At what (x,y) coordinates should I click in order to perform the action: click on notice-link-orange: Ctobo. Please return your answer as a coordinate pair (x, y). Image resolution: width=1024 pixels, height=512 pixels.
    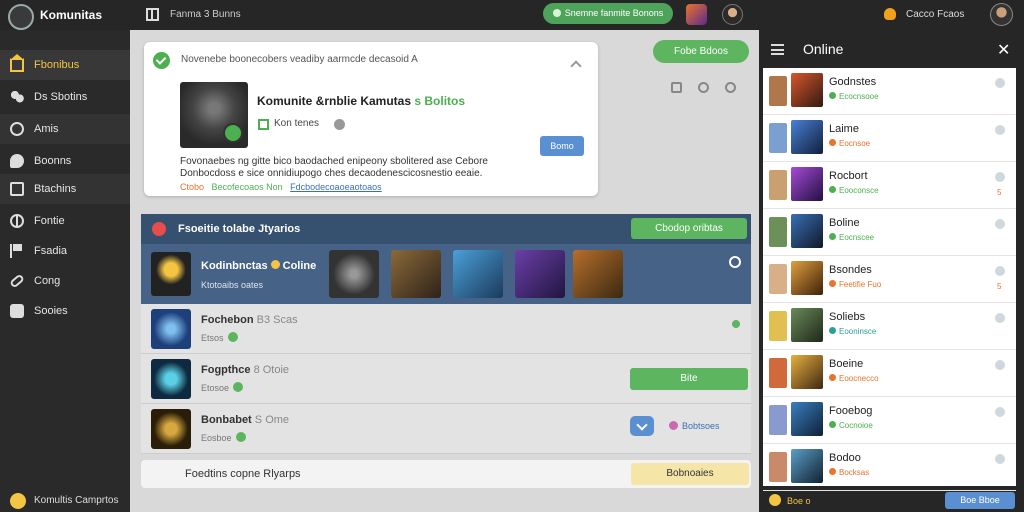
    Looking at the image, I should click on (192, 187).